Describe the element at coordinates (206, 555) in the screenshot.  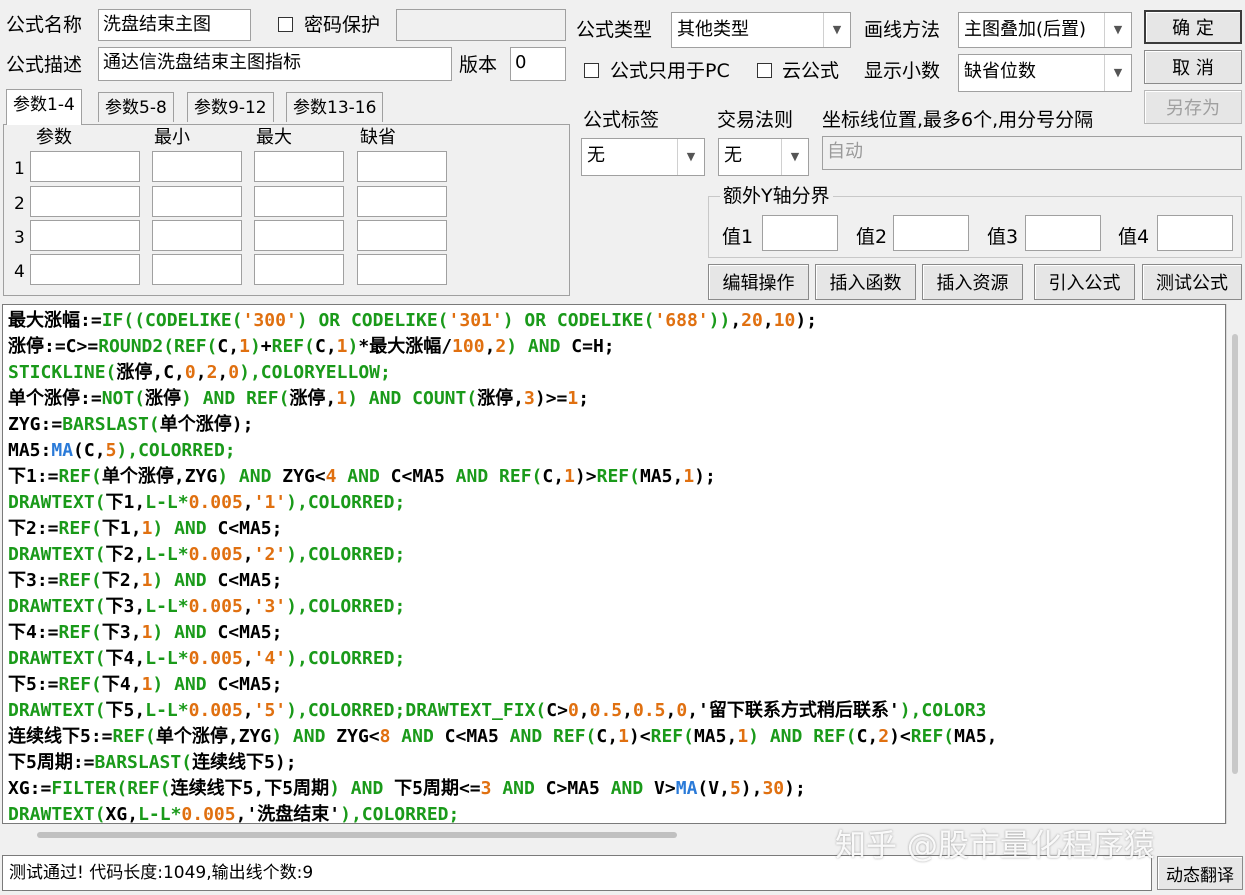
I see `code-line: DRAWTEXT(下2,L-L*0.005,'2'),COLORRED;` at that location.